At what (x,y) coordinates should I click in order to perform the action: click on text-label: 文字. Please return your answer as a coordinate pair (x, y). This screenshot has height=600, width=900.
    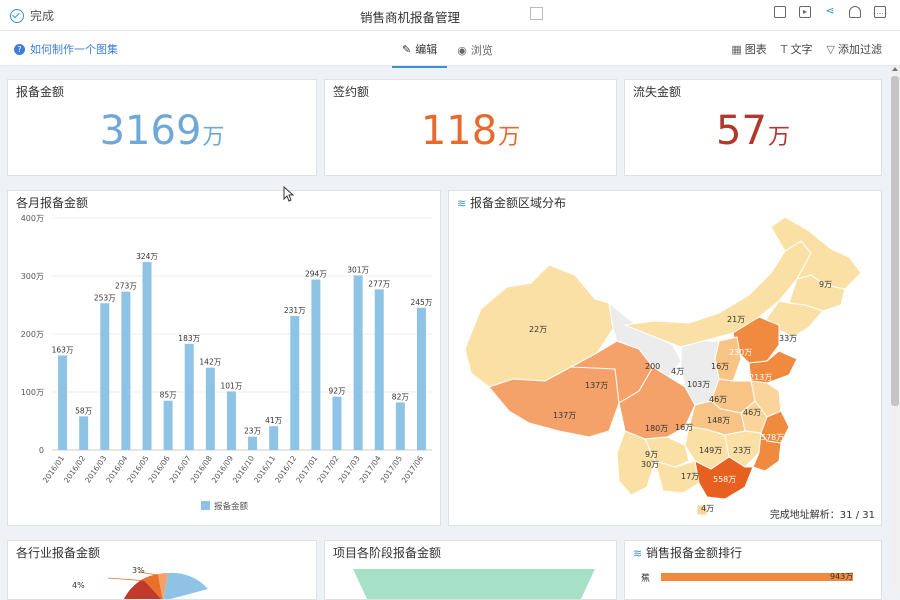
    Looking at the image, I should click on (801, 49).